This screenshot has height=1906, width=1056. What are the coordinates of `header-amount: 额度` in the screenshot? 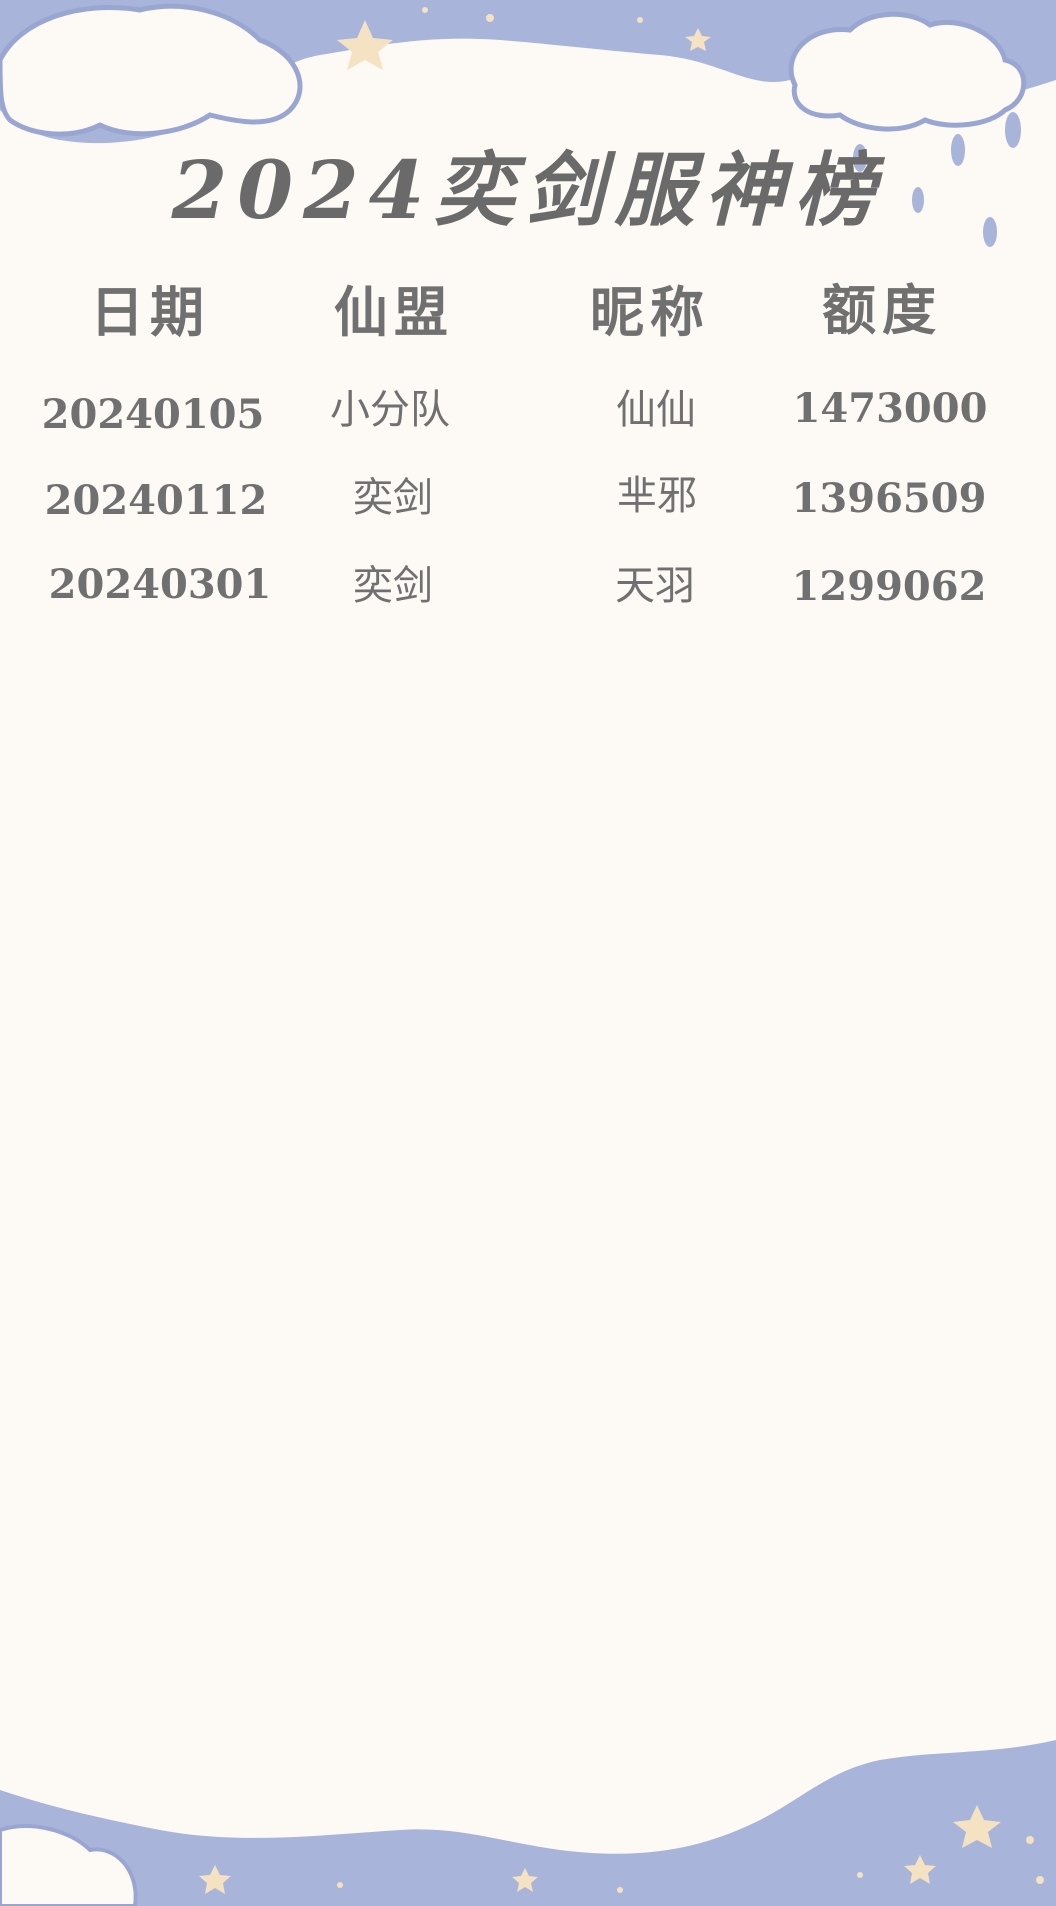 It's located at (882, 310).